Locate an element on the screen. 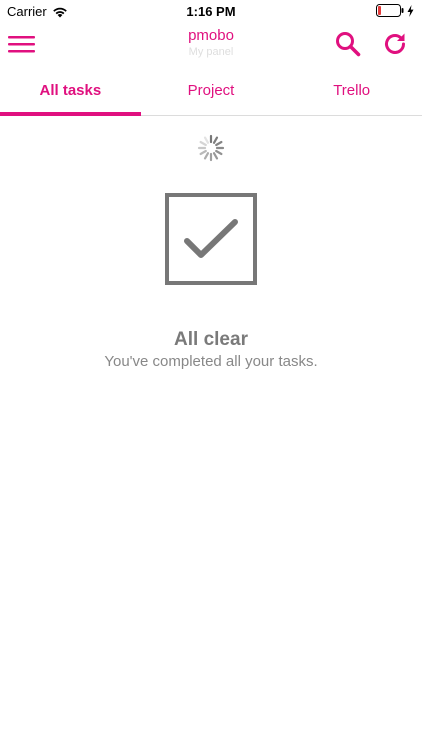 This screenshot has height=750, width=422. navigation-bar: pmobo My panel is located at coordinates (211, 44).